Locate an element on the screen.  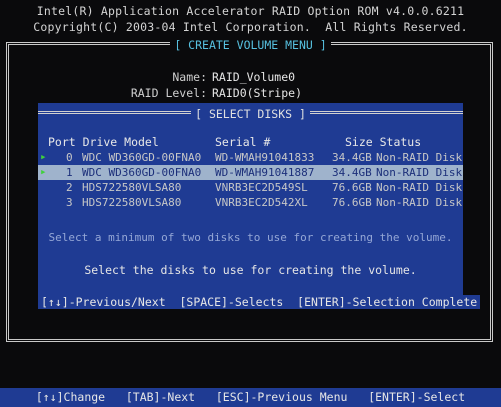
select-disks-title: [ SELECT DISKS ] is located at coordinates (250, 114).